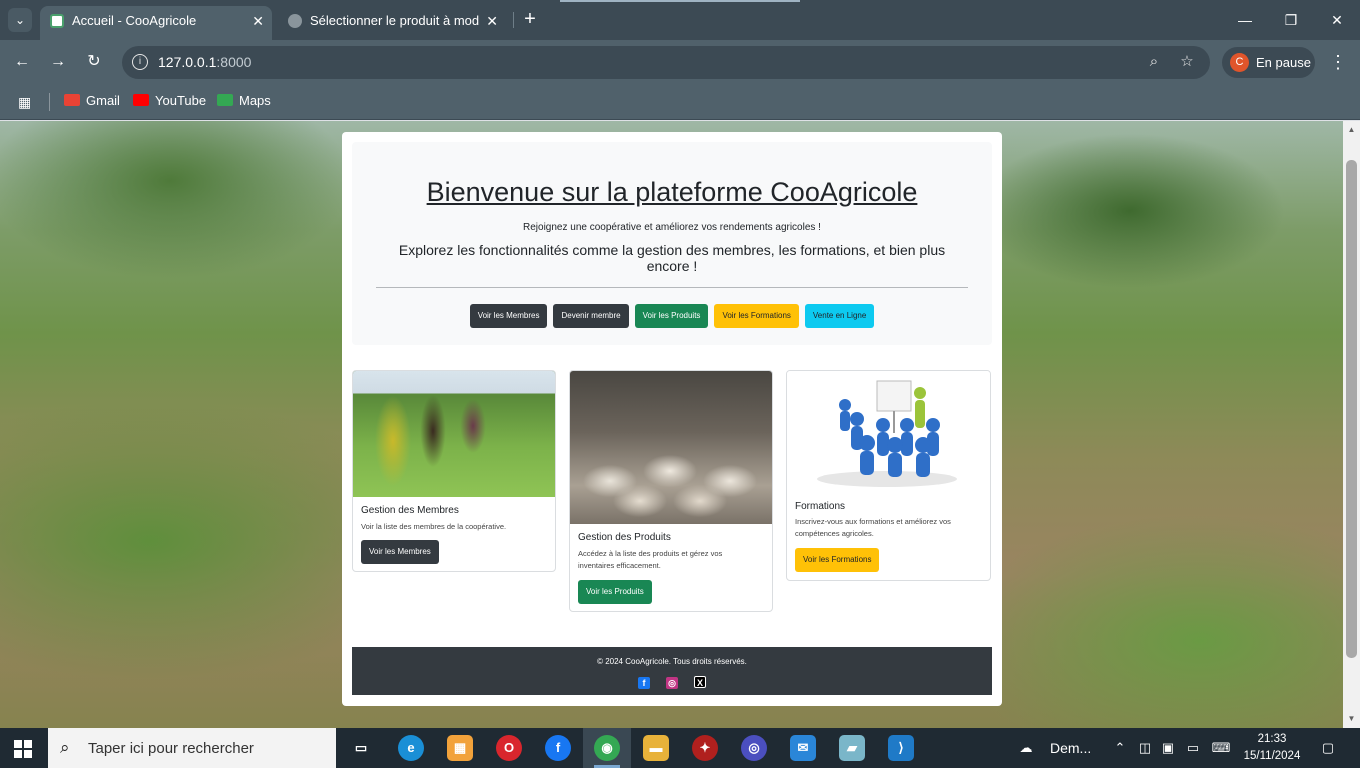 This screenshot has width=1360, height=768. I want to click on bookmarks-bar: ▦ Gmail YouTube Maps, so click(680, 102).